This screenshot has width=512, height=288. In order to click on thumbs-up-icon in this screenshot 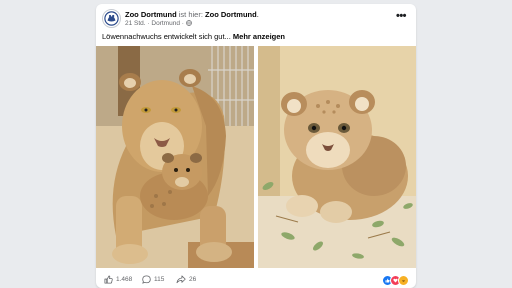, I will do `click(108, 279)`.